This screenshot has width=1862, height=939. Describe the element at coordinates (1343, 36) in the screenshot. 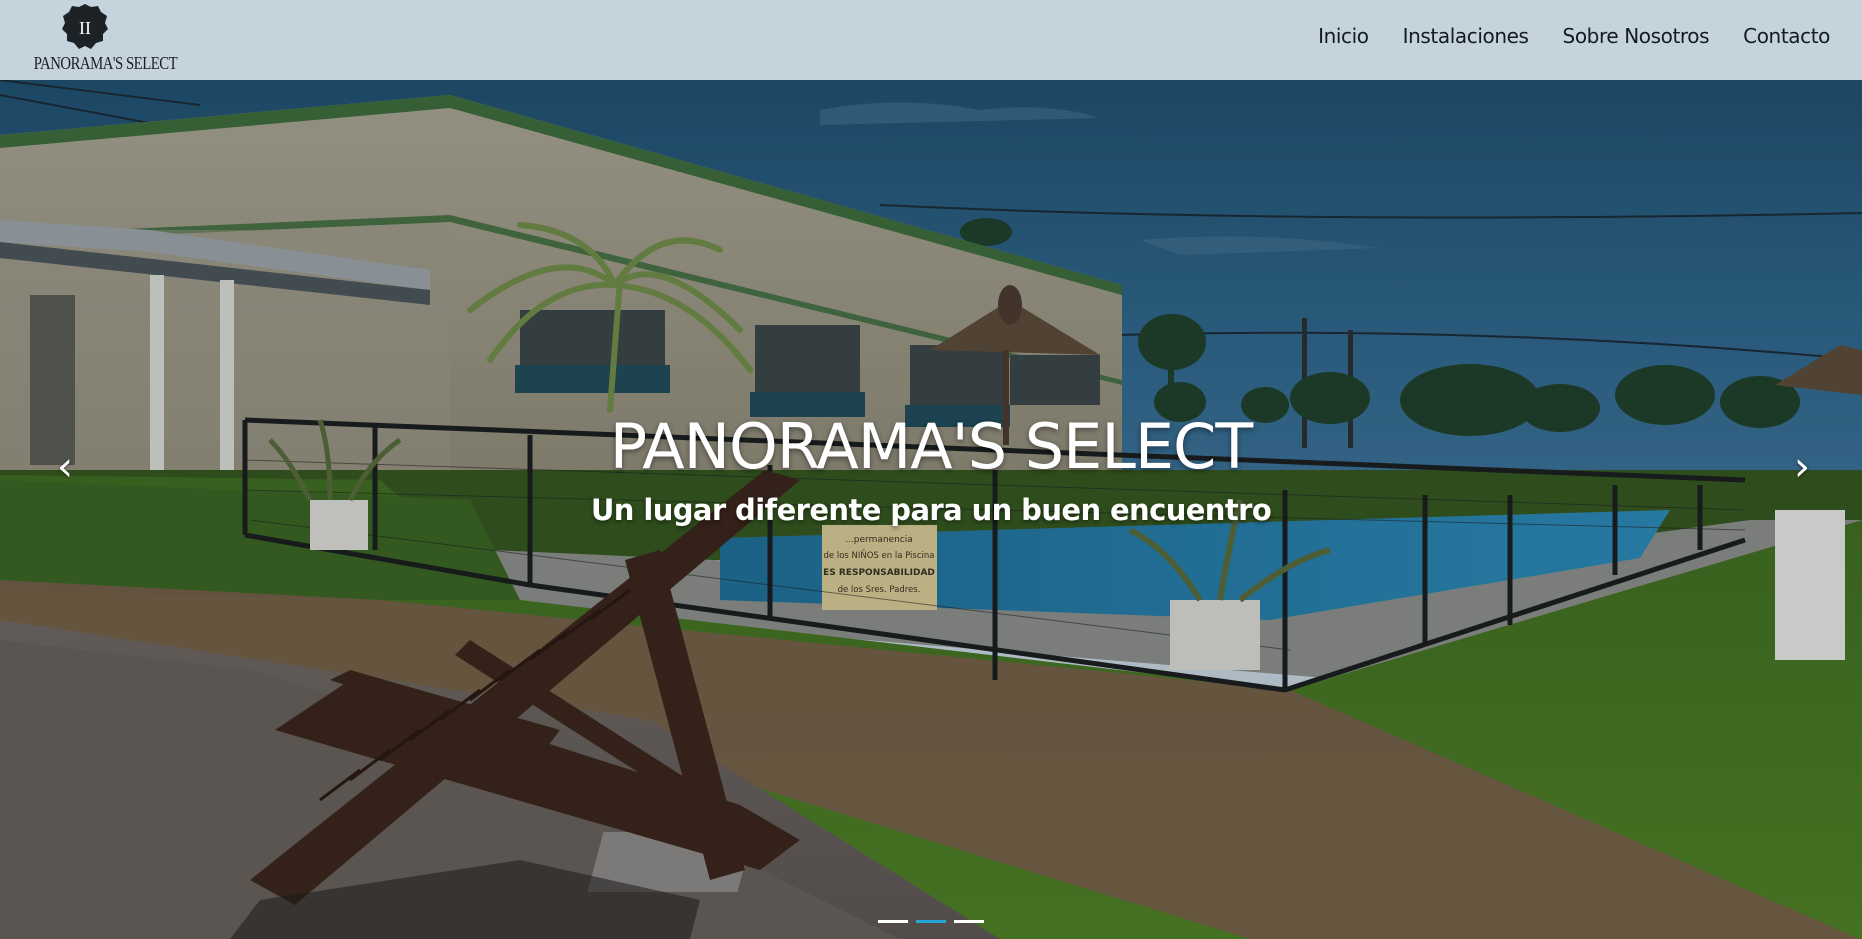

I see `nav-link-inicio: Inicio` at that location.